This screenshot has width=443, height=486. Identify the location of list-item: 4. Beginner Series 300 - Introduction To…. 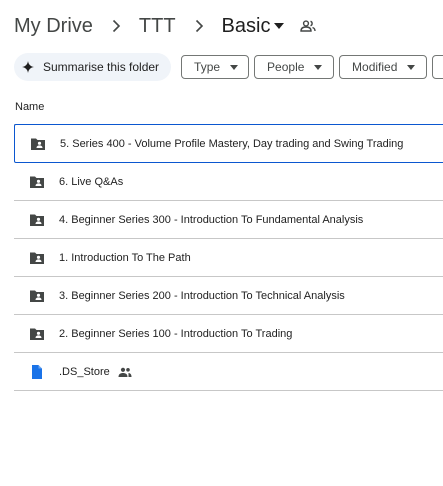
(228, 220).